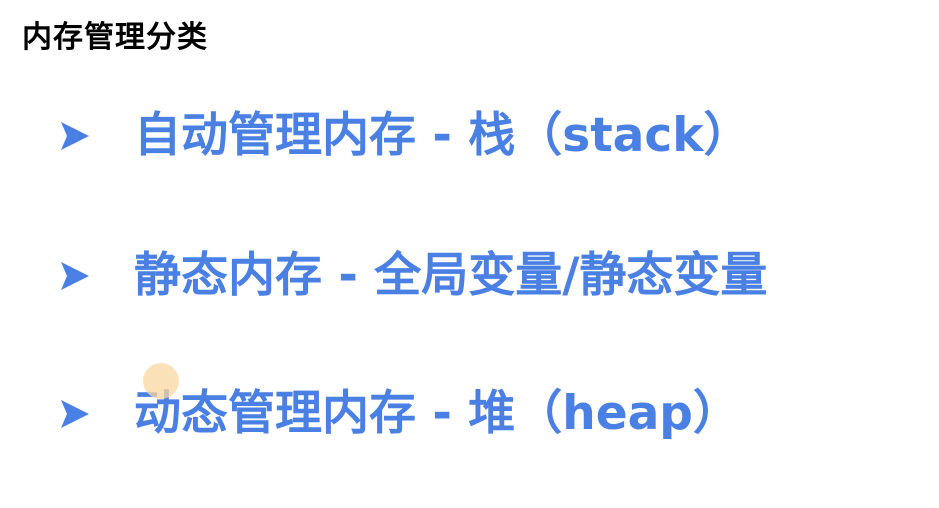 The image size is (939, 508). What do you see at coordinates (161, 381) in the screenshot?
I see `cursor-highlight-icon` at bounding box center [161, 381].